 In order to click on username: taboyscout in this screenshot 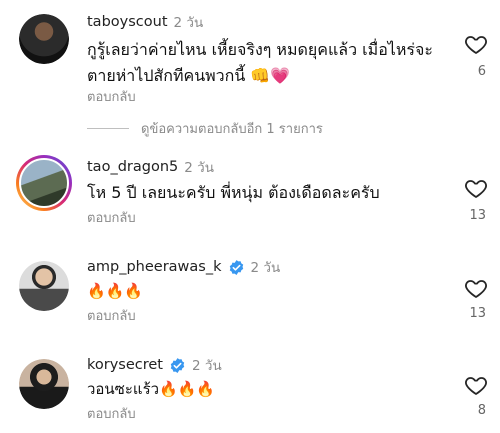, I will do `click(127, 22)`.